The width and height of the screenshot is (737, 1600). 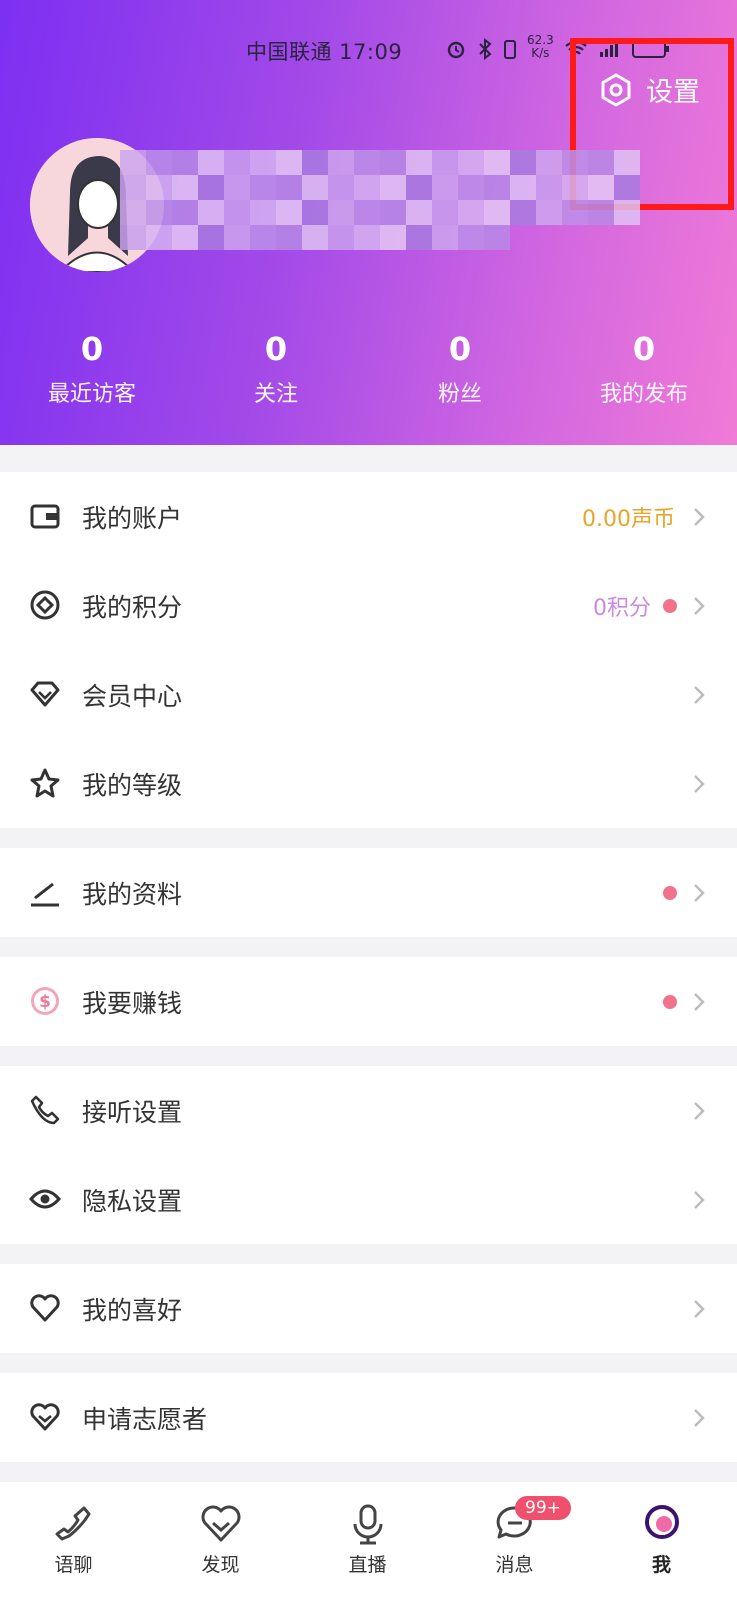 What do you see at coordinates (45, 894) in the screenshot?
I see `edit-icon` at bounding box center [45, 894].